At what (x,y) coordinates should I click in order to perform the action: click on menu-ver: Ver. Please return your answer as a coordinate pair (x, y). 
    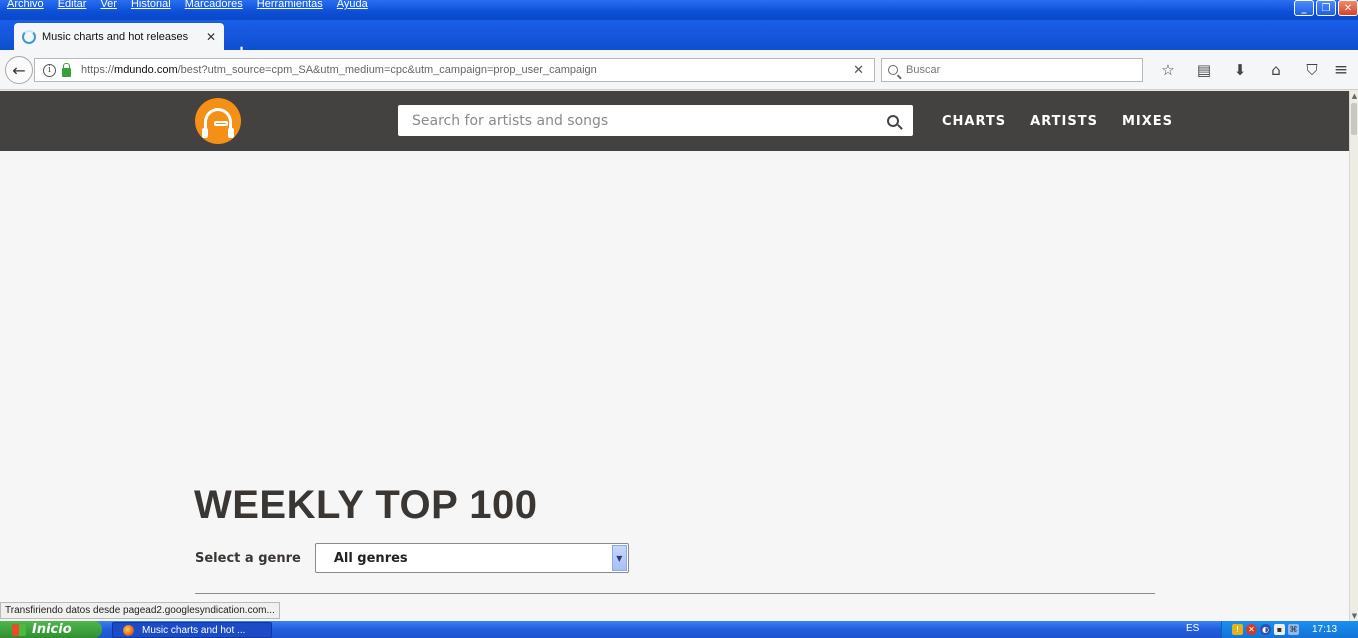
    Looking at the image, I should click on (108, 5).